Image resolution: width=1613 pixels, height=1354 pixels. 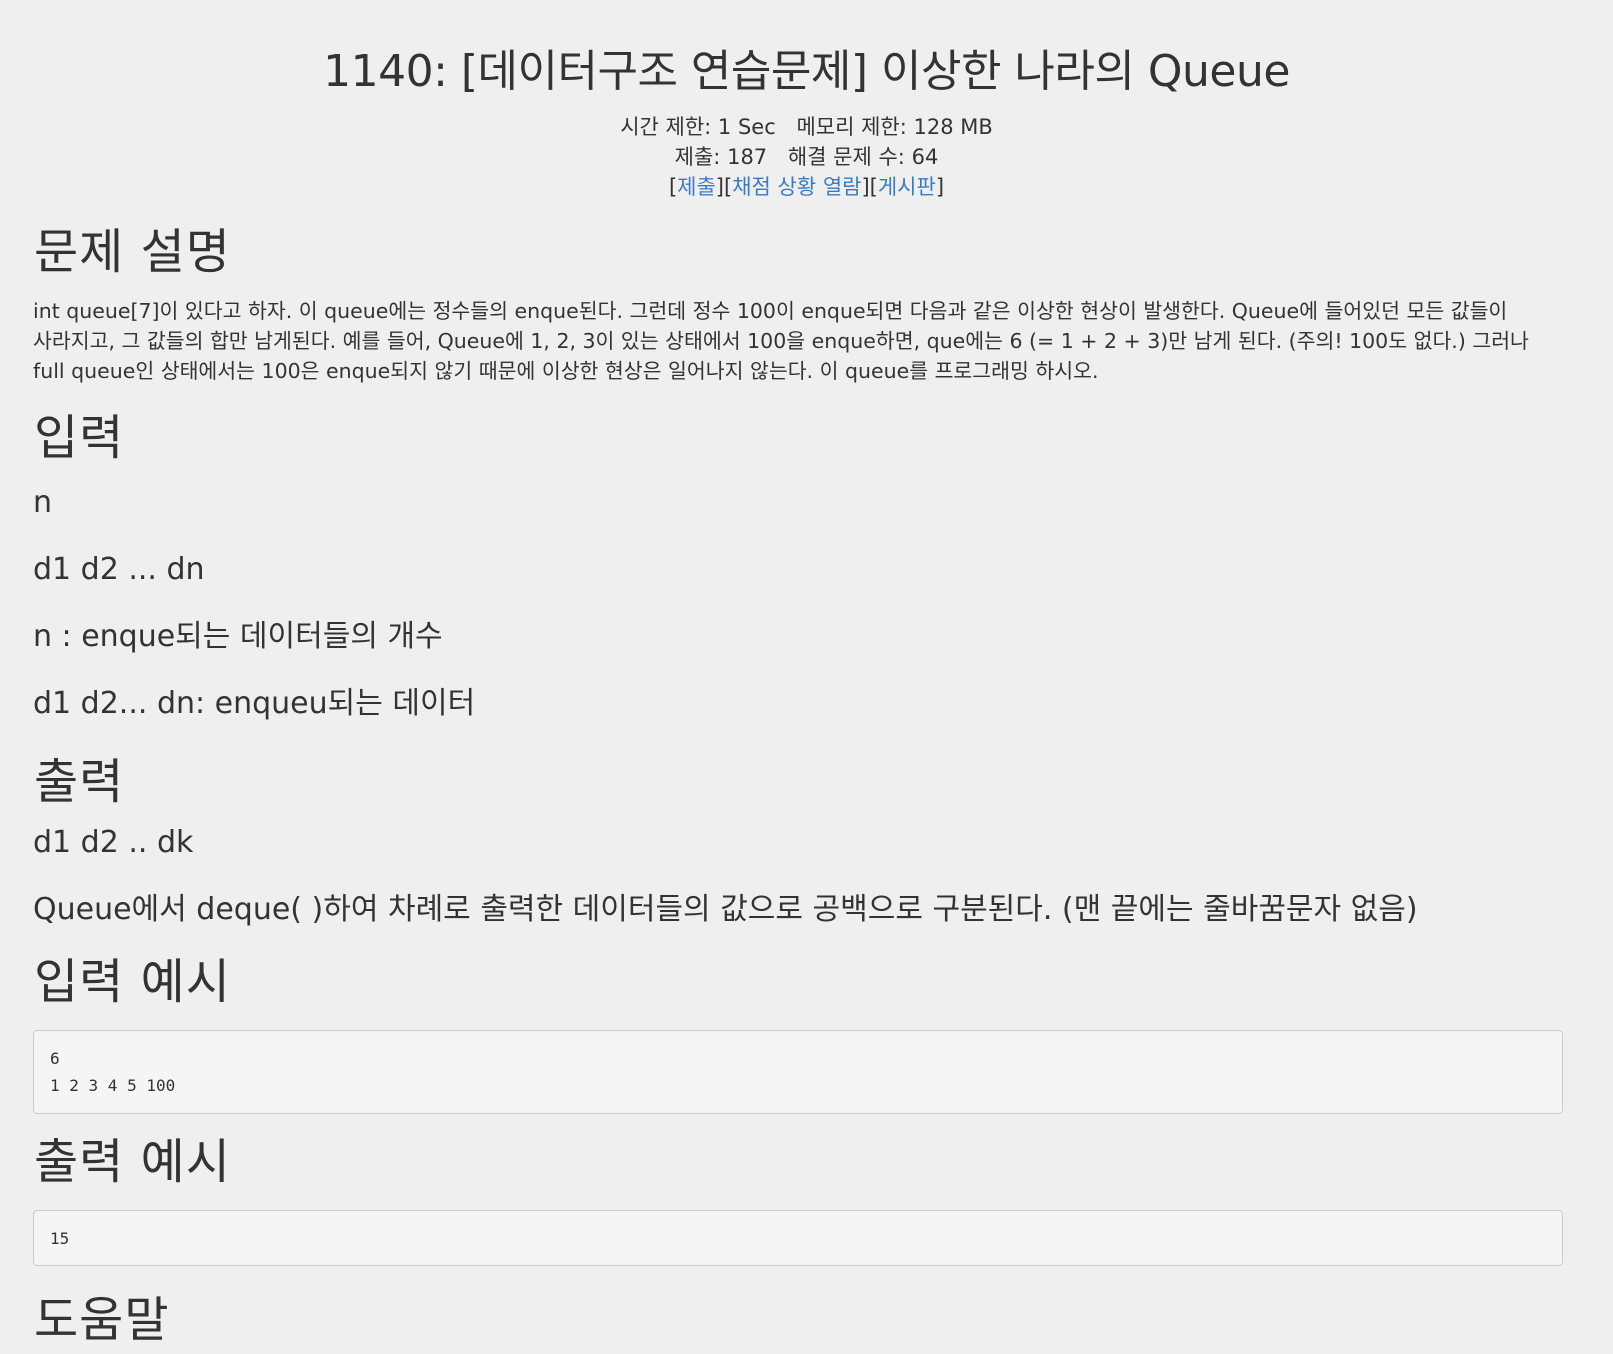 What do you see at coordinates (673, 187) in the screenshot?
I see `bracket-open: [` at bounding box center [673, 187].